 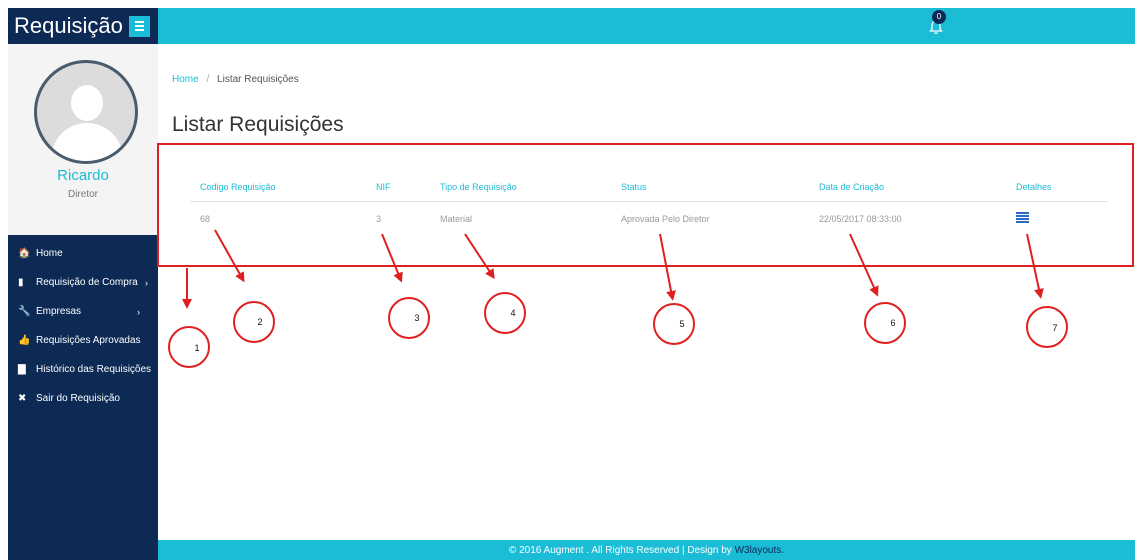 I want to click on annotation-label-2: 2, so click(x=259, y=322).